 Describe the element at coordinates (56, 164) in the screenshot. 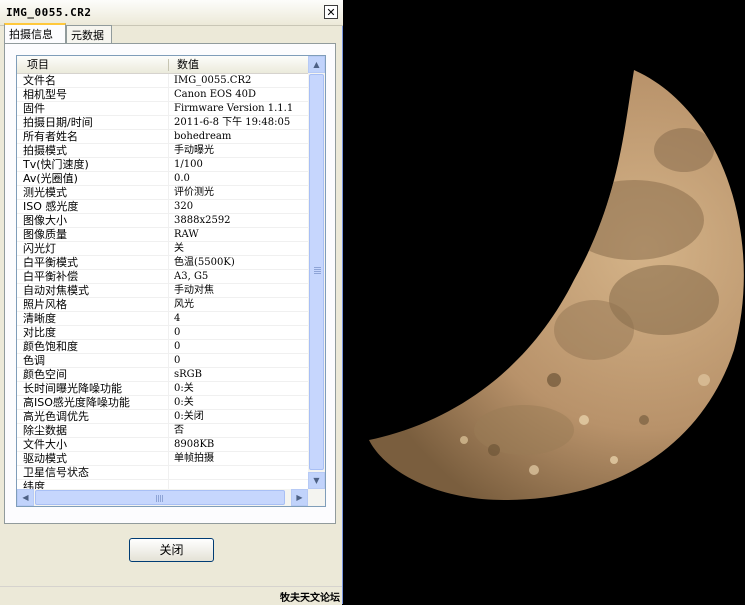

I see `row-key: Tv(快门速度)` at that location.